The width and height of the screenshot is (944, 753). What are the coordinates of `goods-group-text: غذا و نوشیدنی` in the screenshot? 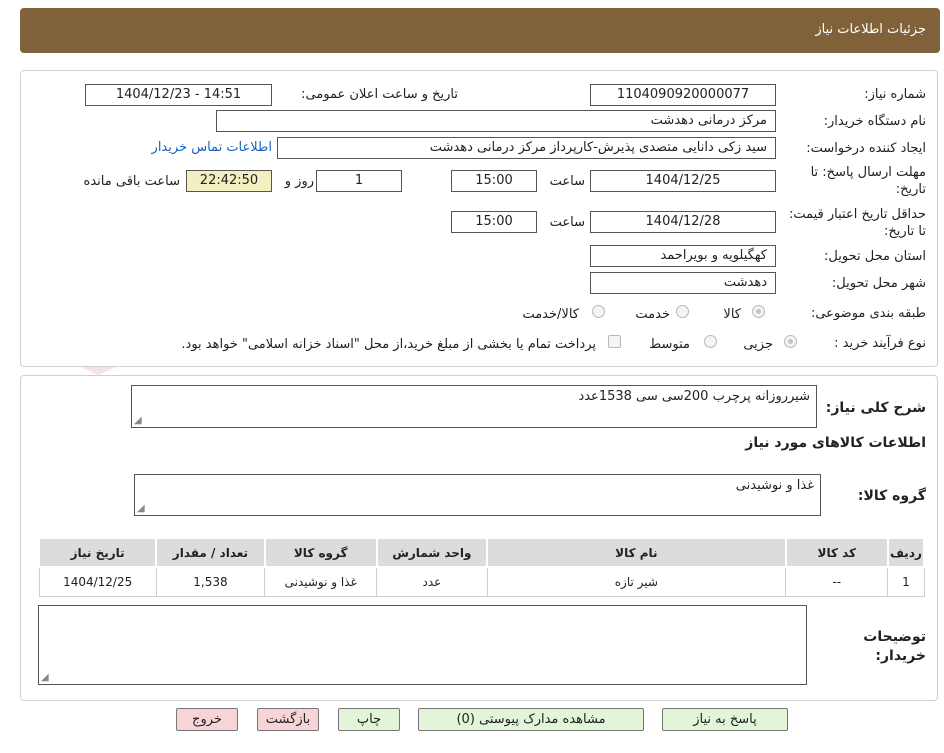 It's located at (774, 485).